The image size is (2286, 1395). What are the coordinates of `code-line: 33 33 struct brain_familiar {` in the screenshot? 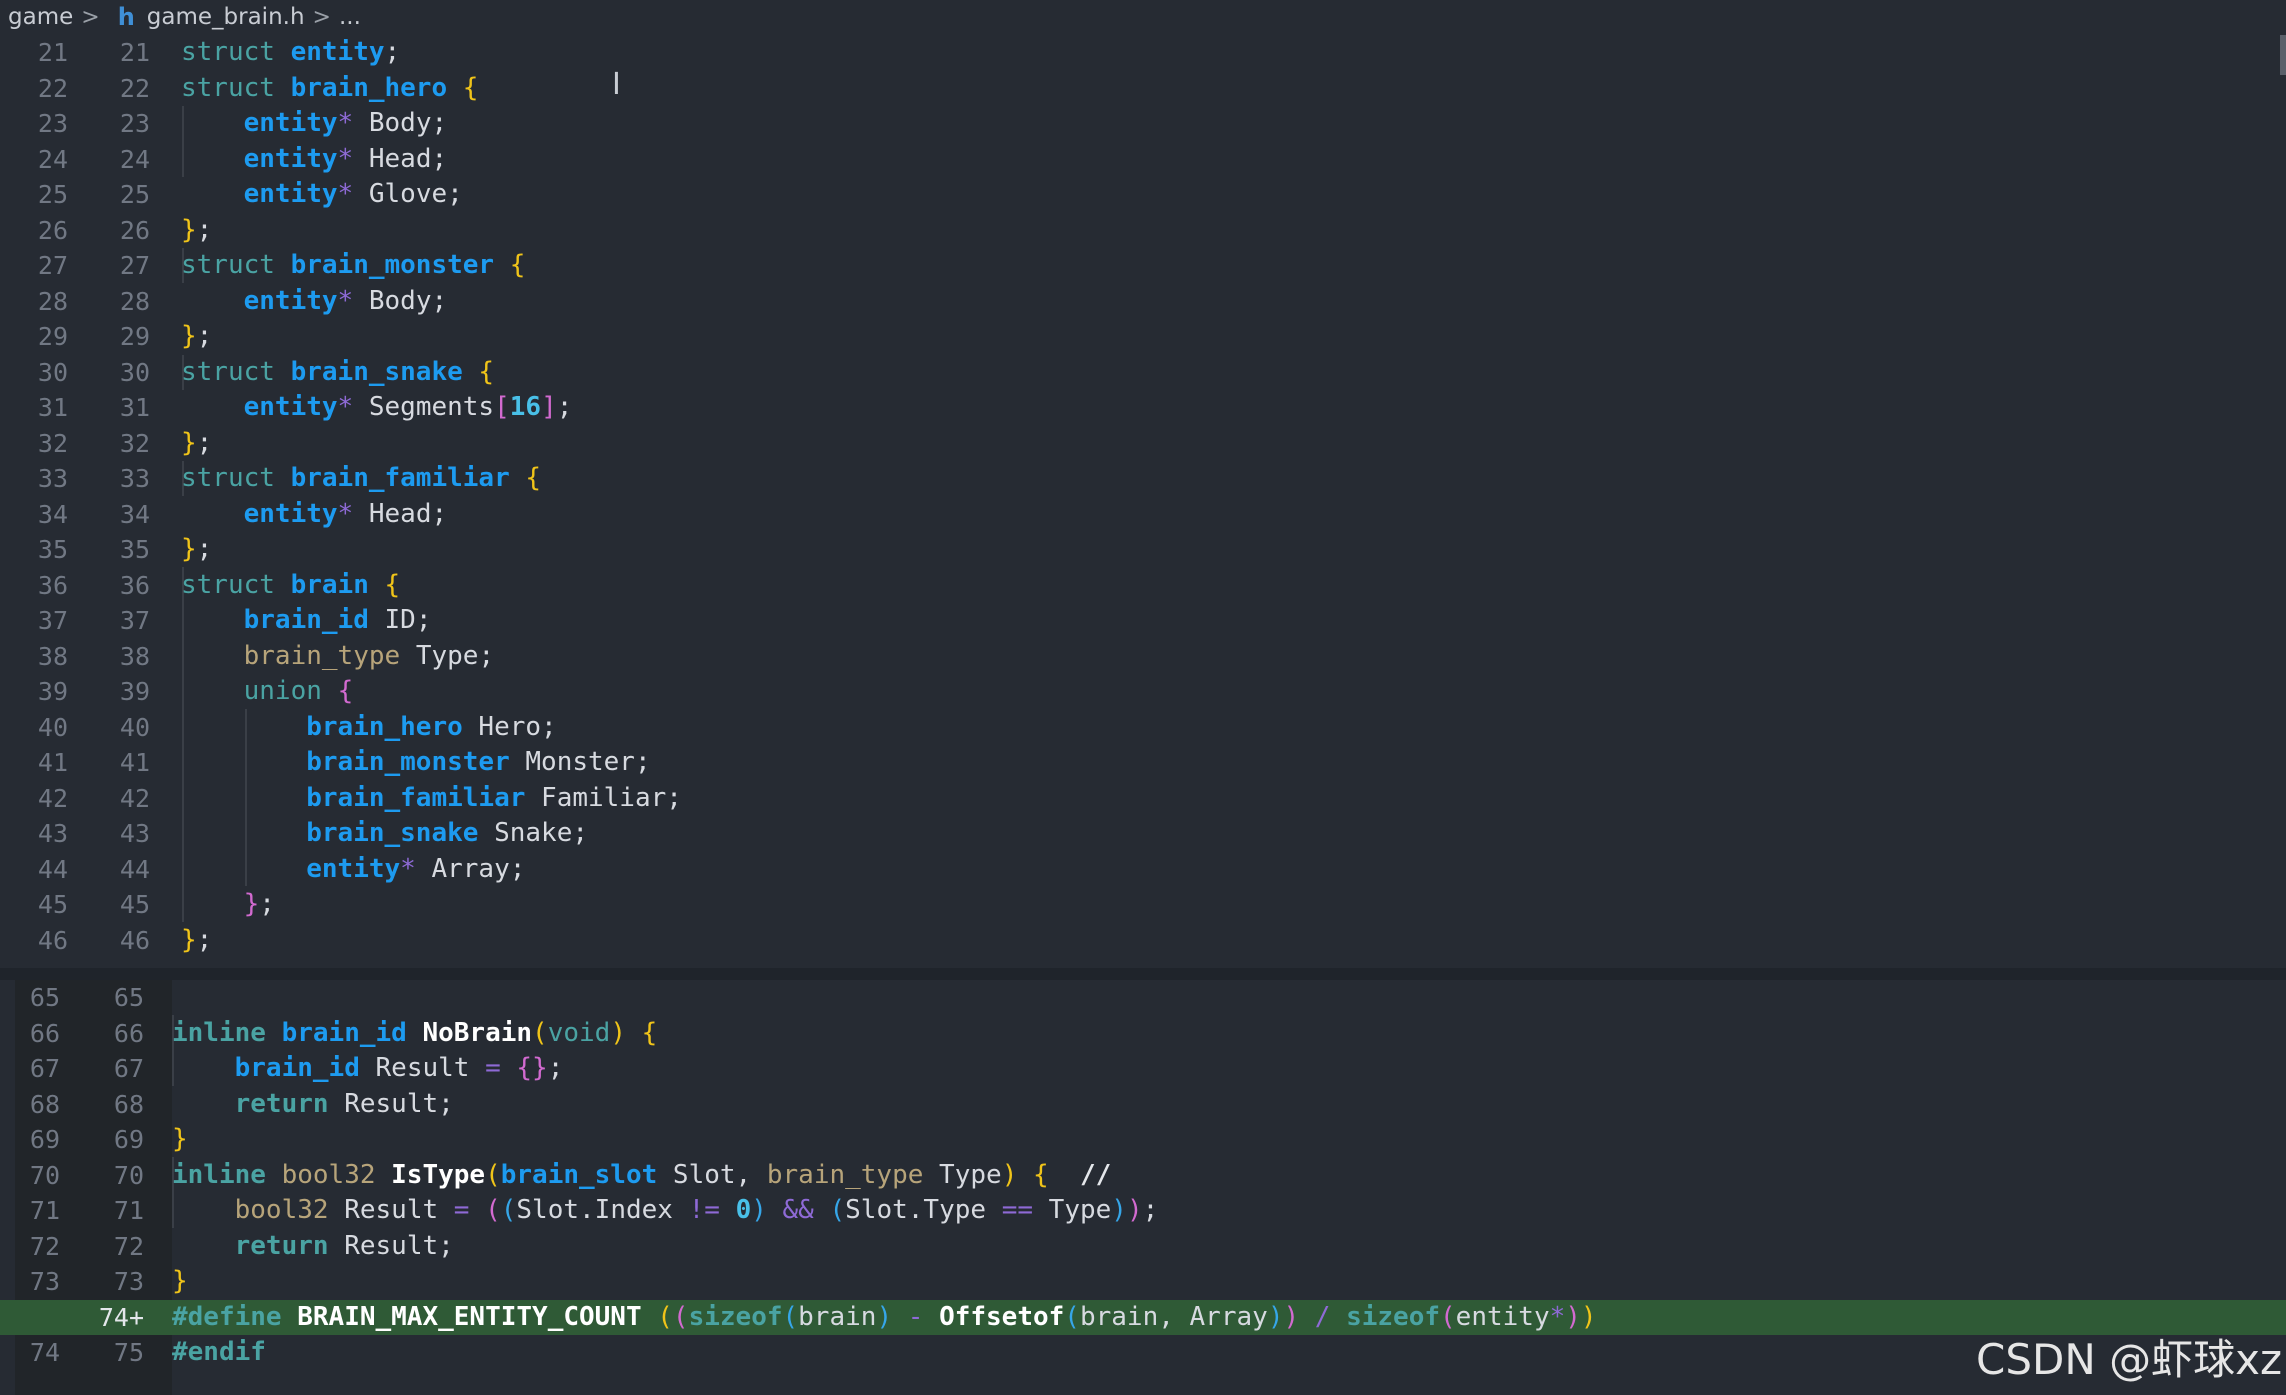 It's located at (1143, 479).